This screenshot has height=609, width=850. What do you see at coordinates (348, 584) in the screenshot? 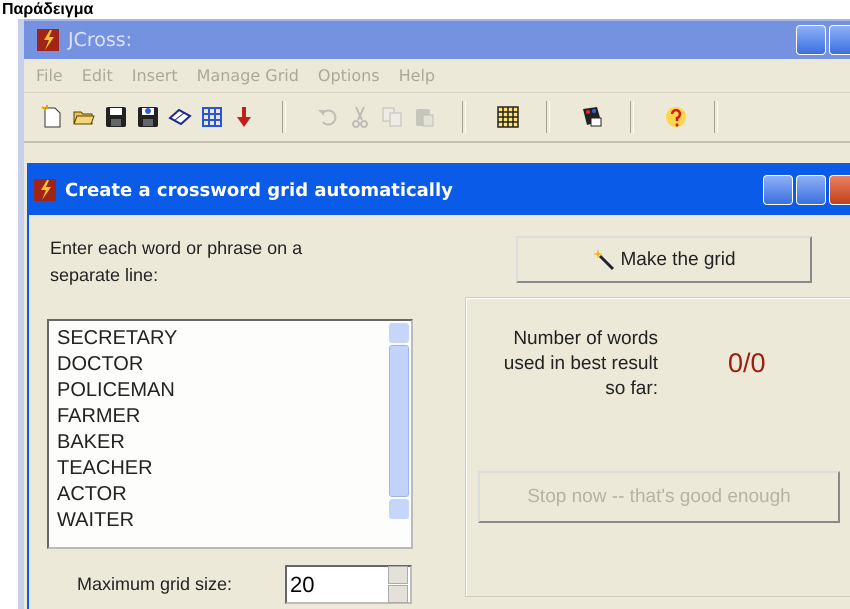
I see `grid-size-spinner: 20` at bounding box center [348, 584].